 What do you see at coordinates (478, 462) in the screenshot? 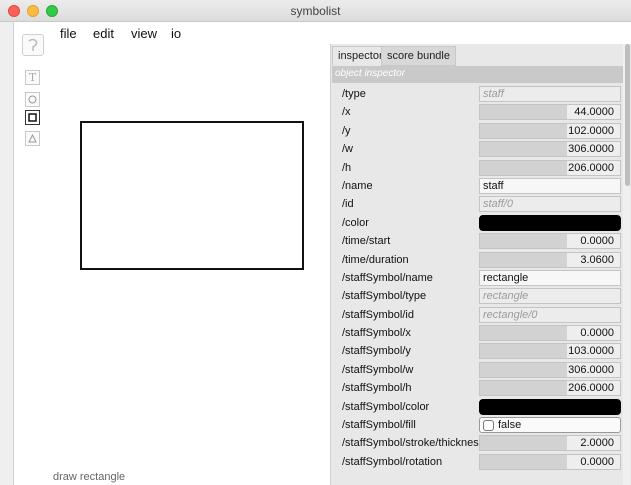
I see `prop-row-staffsymbol-rotation: /staffSymbol/rotation 0.0000` at bounding box center [478, 462].